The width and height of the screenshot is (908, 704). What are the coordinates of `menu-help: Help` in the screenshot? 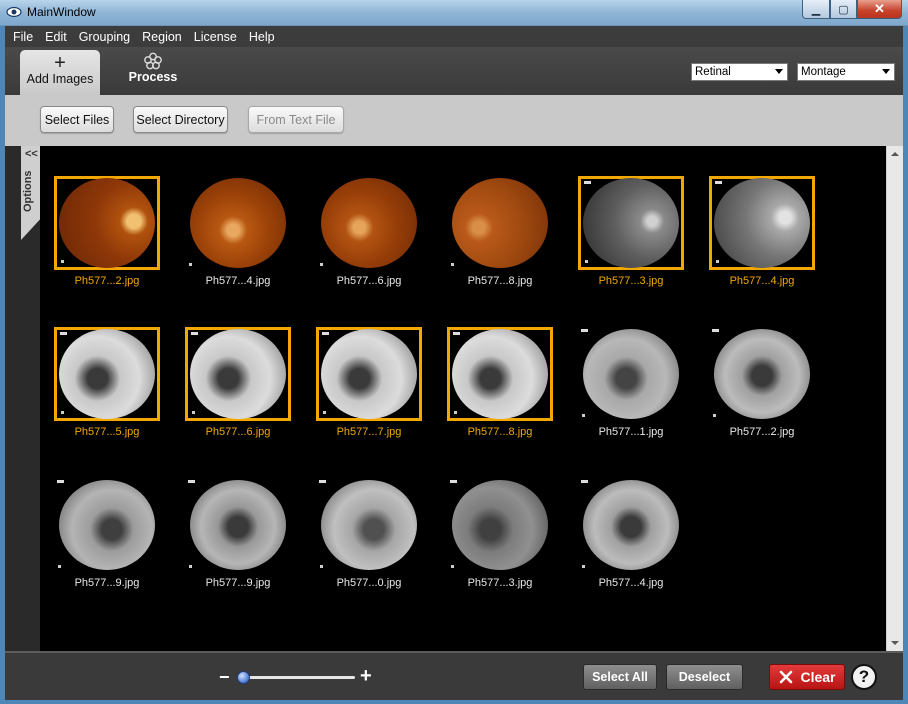 It's located at (262, 37).